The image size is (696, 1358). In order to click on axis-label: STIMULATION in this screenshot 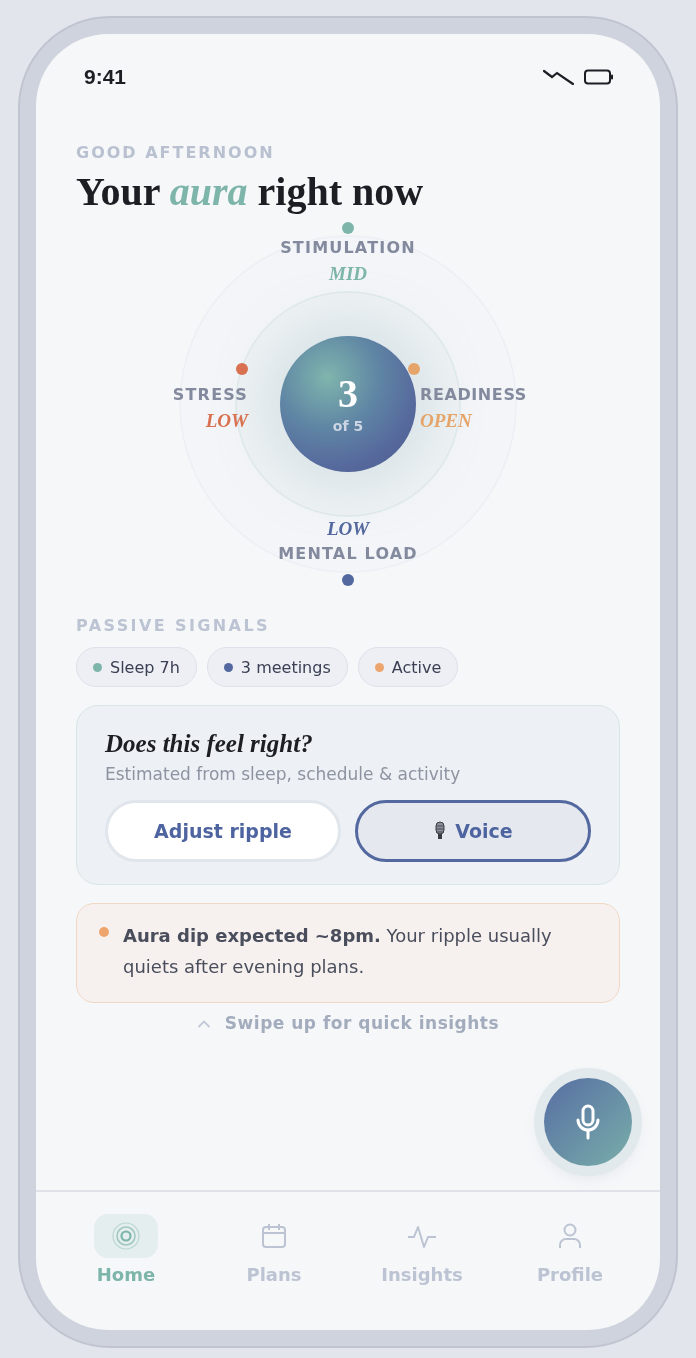, I will do `click(348, 247)`.